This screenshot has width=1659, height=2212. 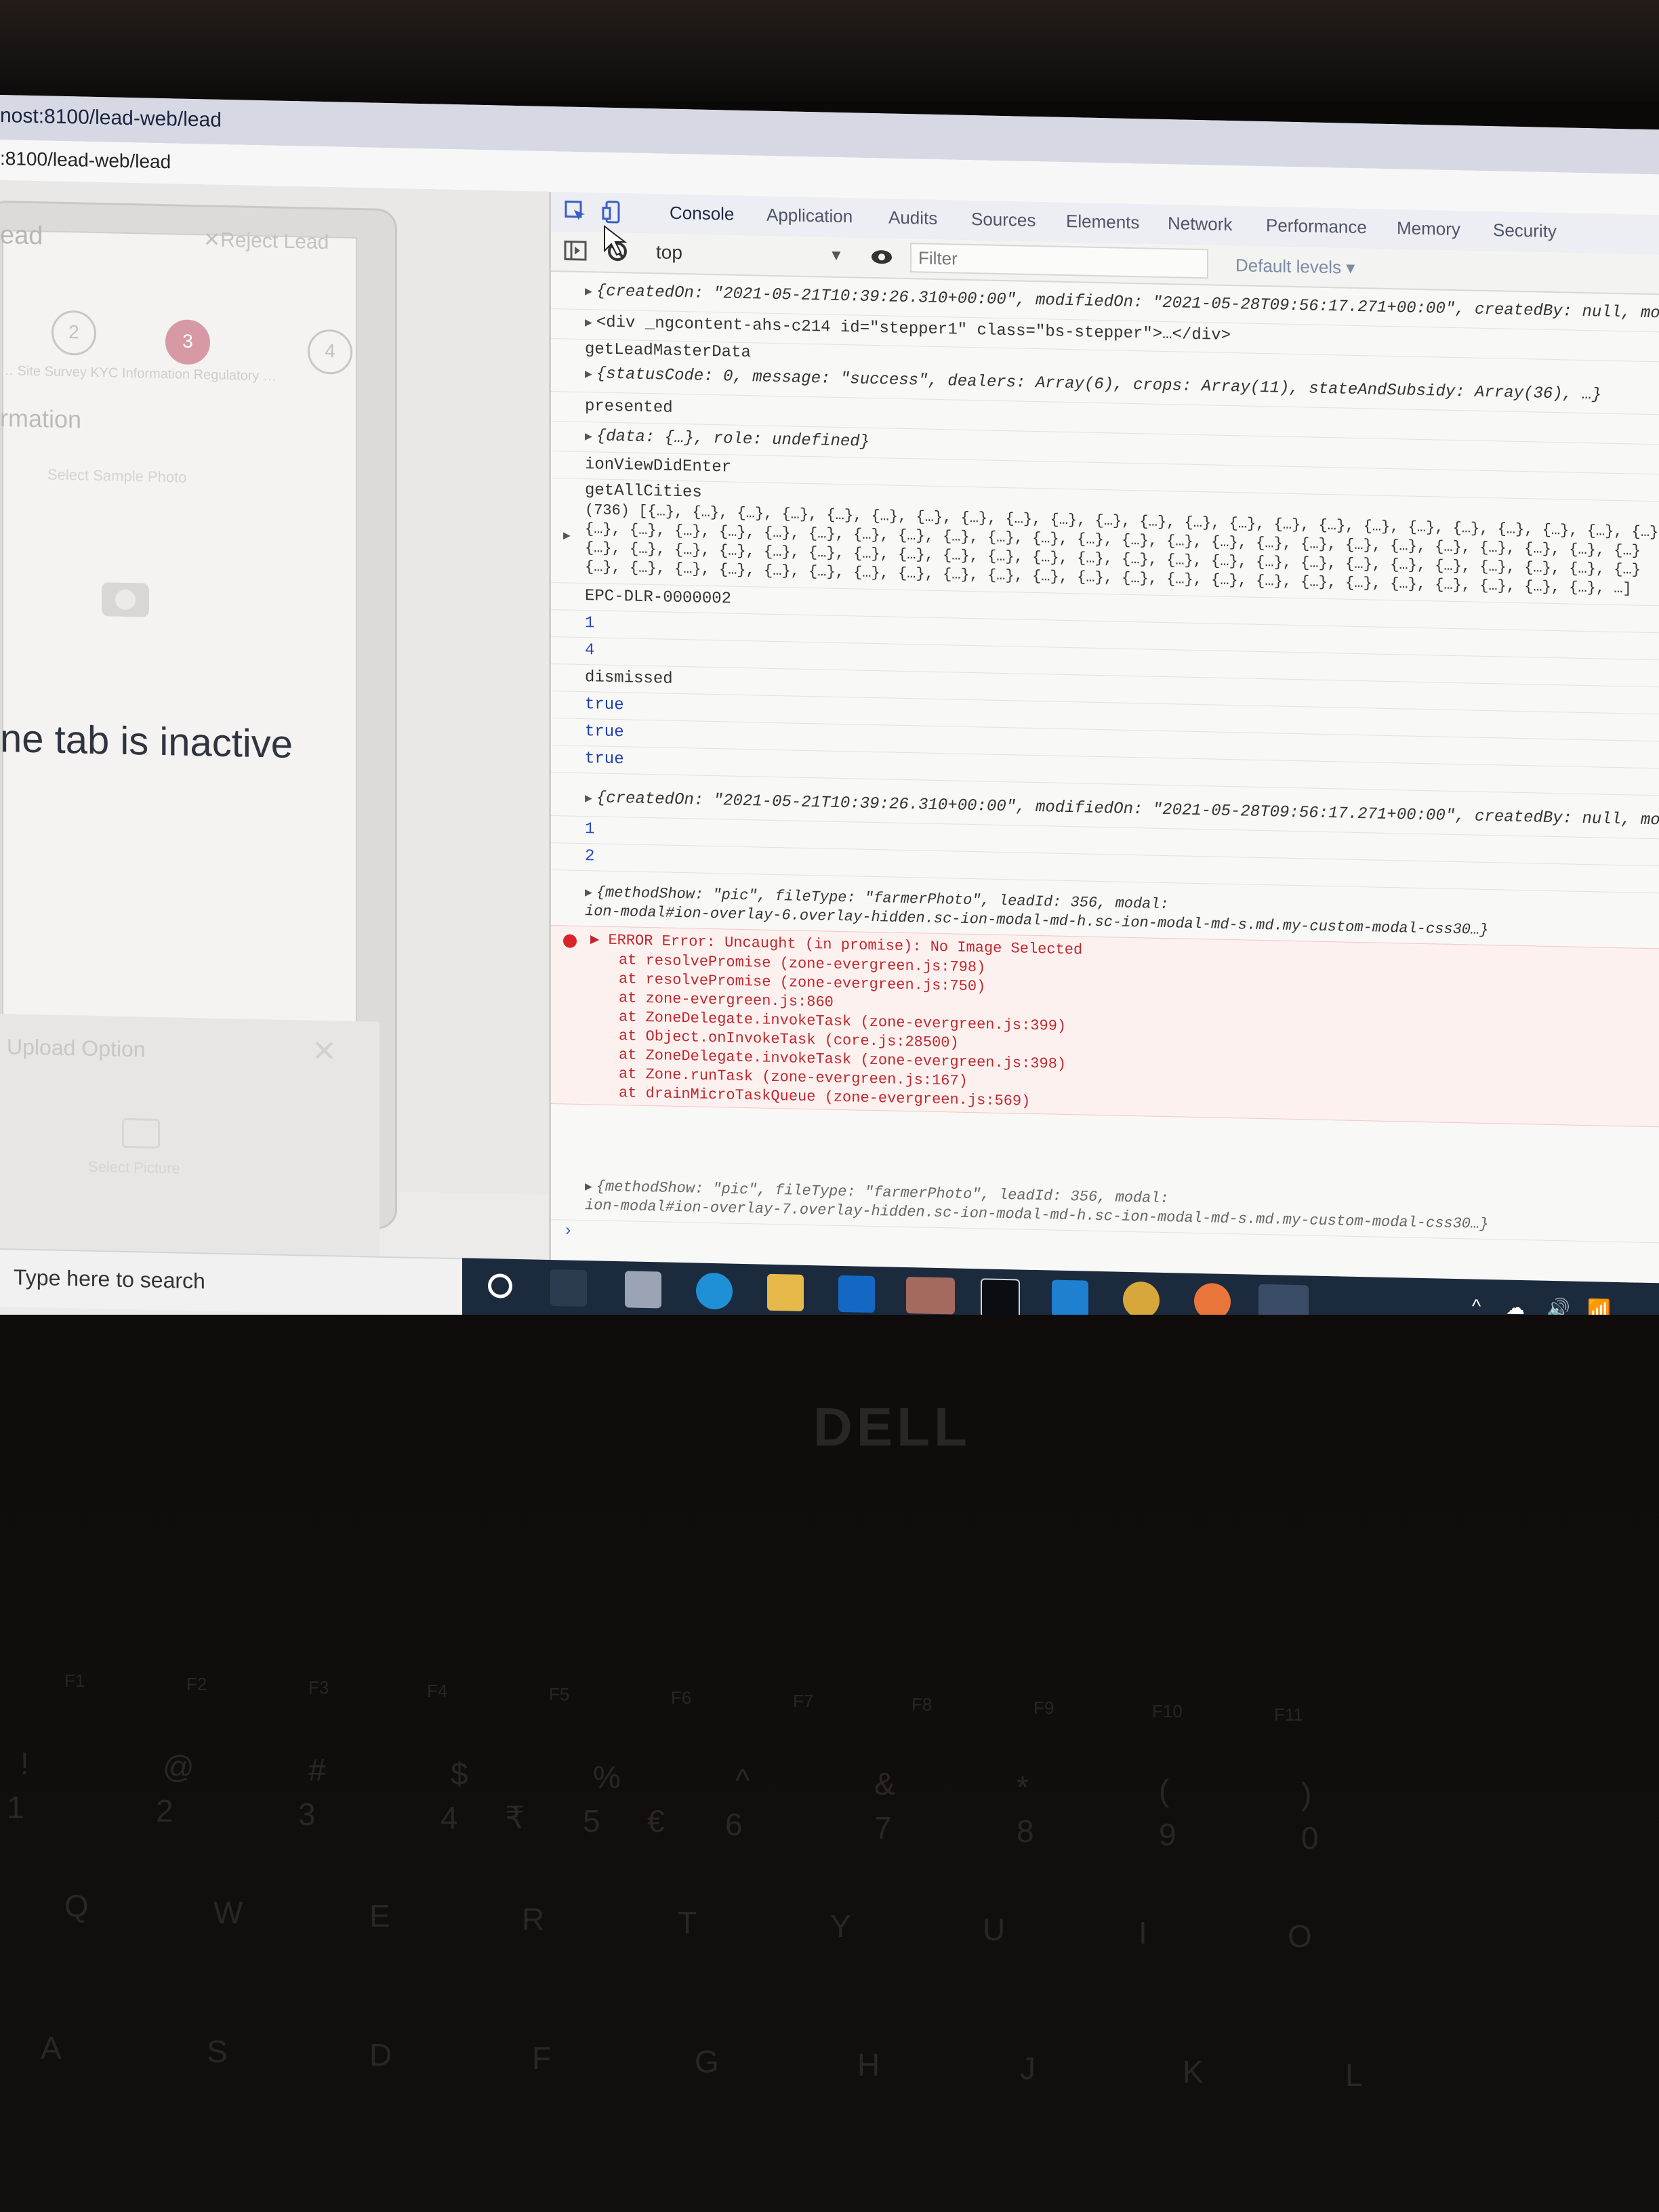 What do you see at coordinates (1295, 267) in the screenshot?
I see `log-levels-dropdown: Default levels ▾` at bounding box center [1295, 267].